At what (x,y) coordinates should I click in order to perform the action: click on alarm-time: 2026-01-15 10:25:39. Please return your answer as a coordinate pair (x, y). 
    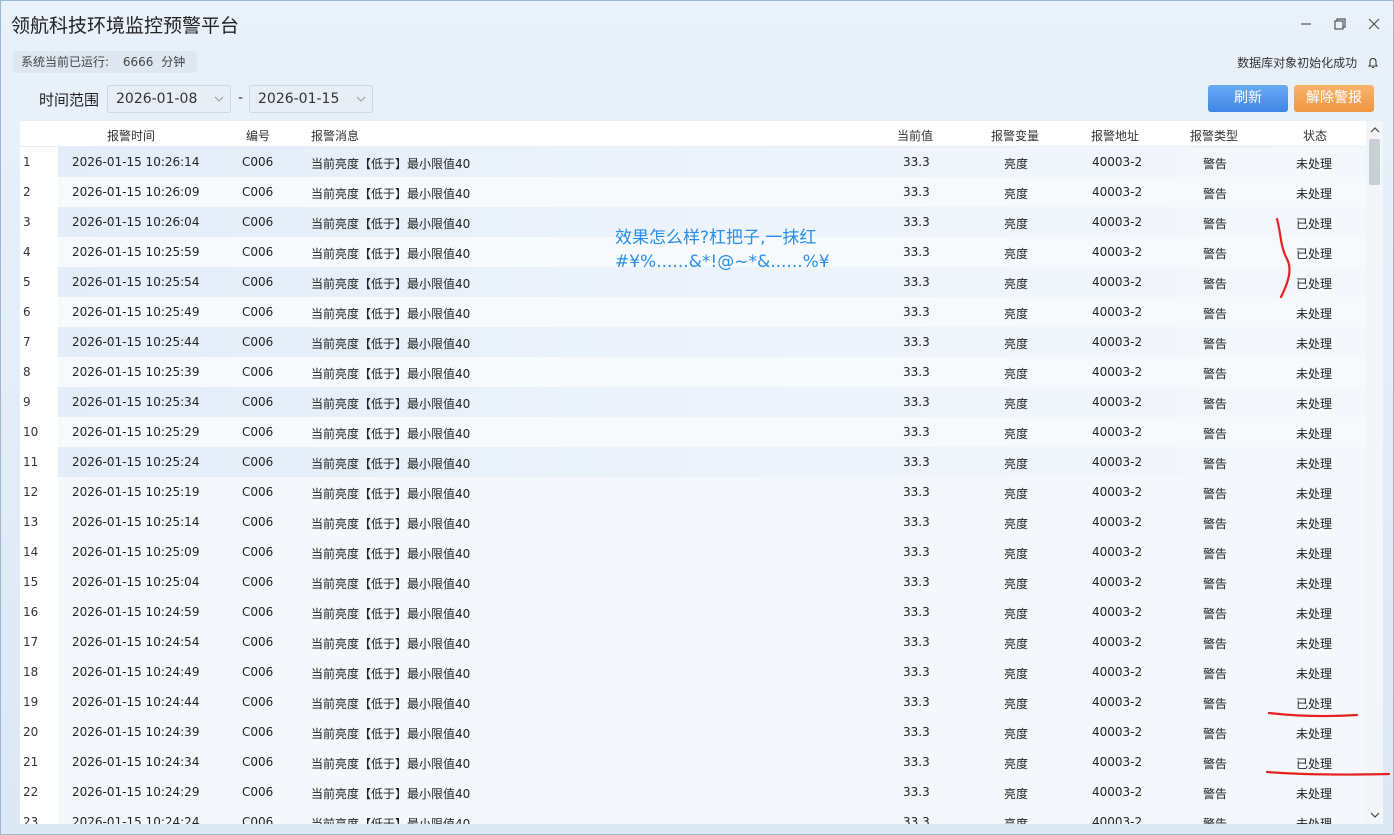
    Looking at the image, I should click on (136, 372).